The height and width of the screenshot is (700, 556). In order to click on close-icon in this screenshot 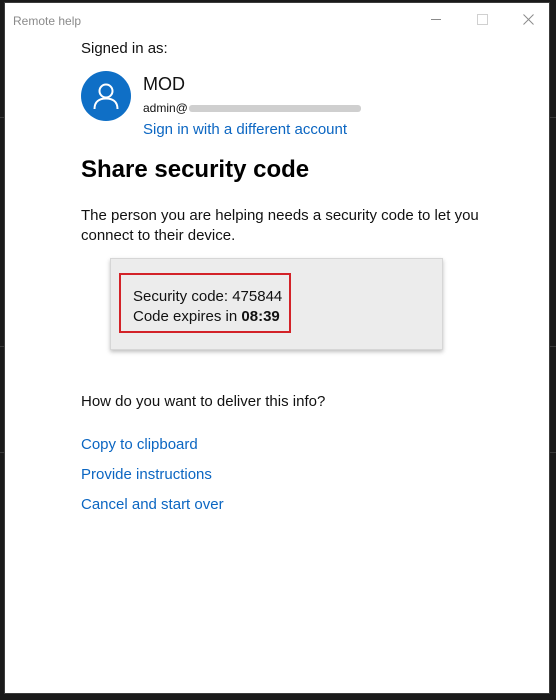, I will do `click(528, 19)`.